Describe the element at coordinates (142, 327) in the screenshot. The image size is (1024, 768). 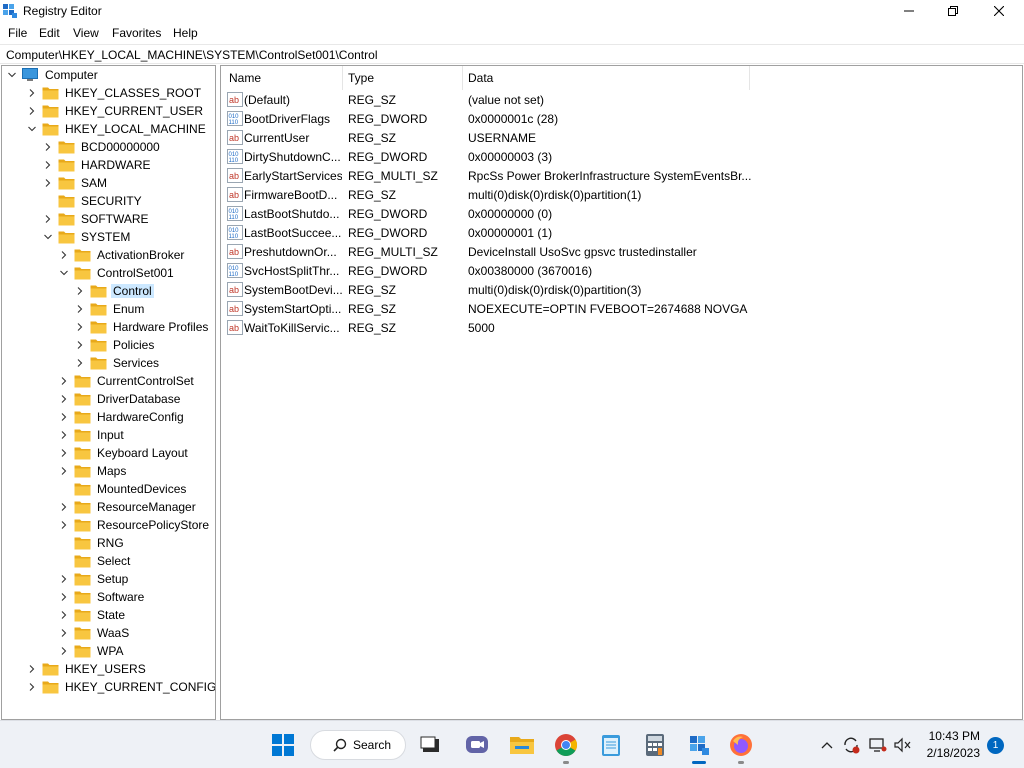
I see `tree-item: Hardware Profiles` at that location.